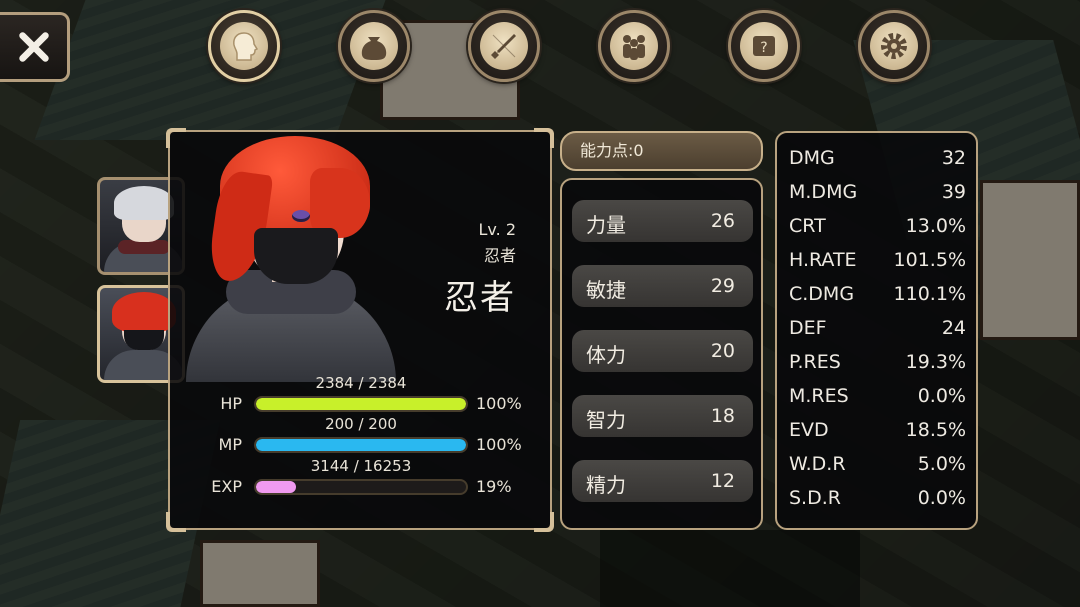 This screenshot has width=1080, height=607. Describe the element at coordinates (877, 400) in the screenshot. I see `stat-row-mres: M.RES 0.0%` at that location.